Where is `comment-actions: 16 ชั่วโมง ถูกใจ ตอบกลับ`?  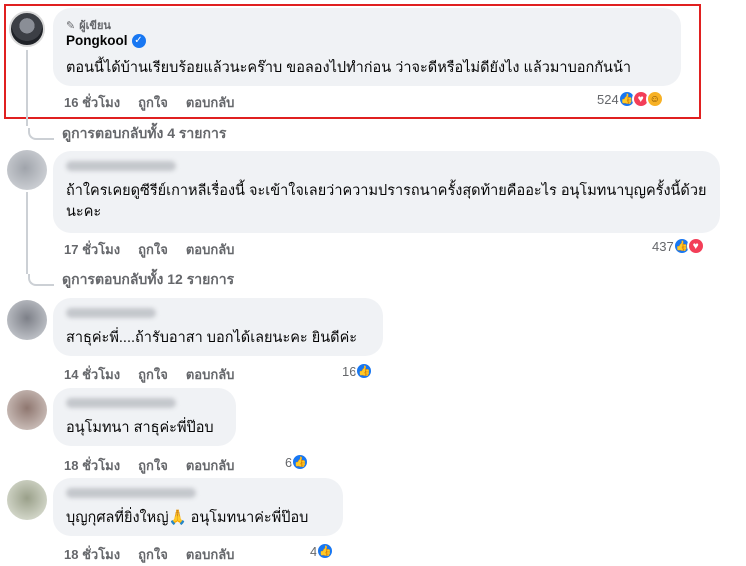
comment-actions: 16 ชั่วโมง ถูกใจ ตอบกลับ is located at coordinates (149, 102).